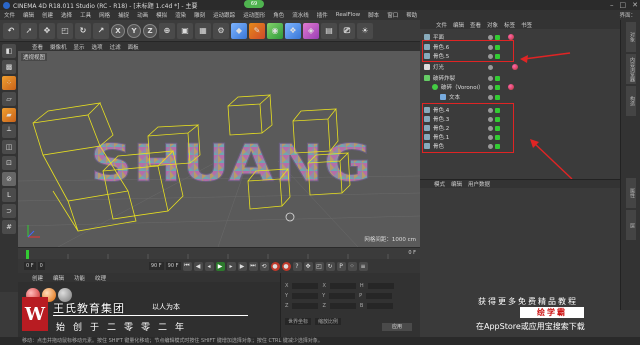 Image resolution: width=640 pixels, height=345 pixels. Describe the element at coordinates (239, 30) in the screenshot. I see `cube-object-icon: ◆` at that location.